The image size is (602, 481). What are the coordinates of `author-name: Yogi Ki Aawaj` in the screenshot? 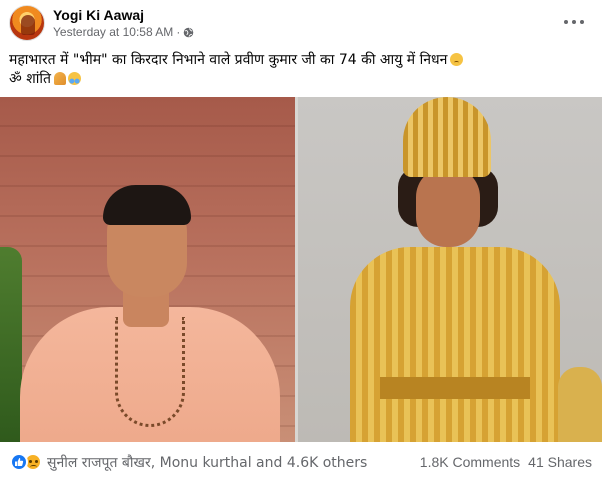 It's located at (98, 15).